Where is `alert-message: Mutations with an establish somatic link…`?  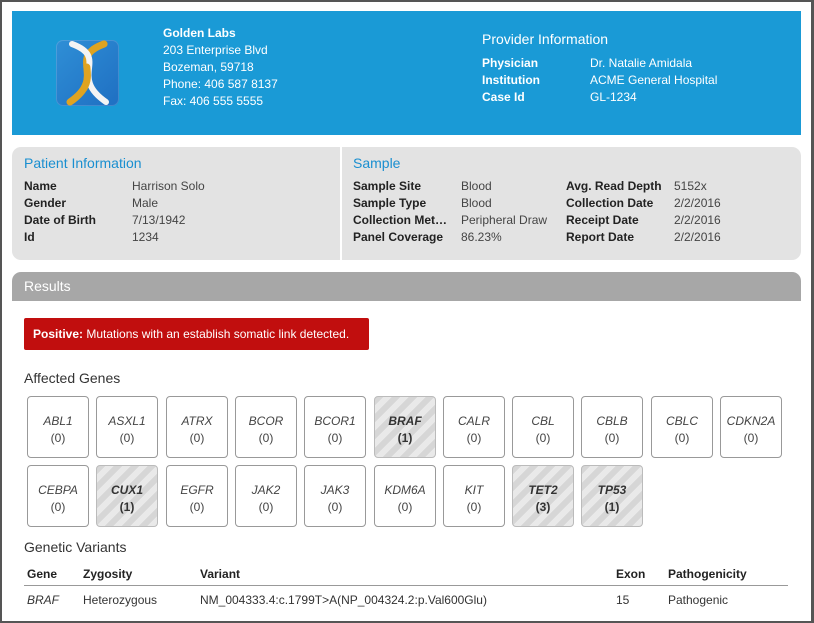 alert-message: Mutations with an establish somatic link… is located at coordinates (216, 334).